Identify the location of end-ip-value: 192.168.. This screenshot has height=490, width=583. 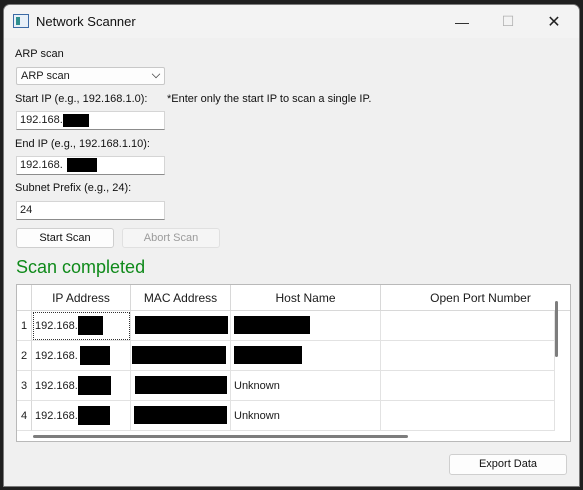
(41, 165).